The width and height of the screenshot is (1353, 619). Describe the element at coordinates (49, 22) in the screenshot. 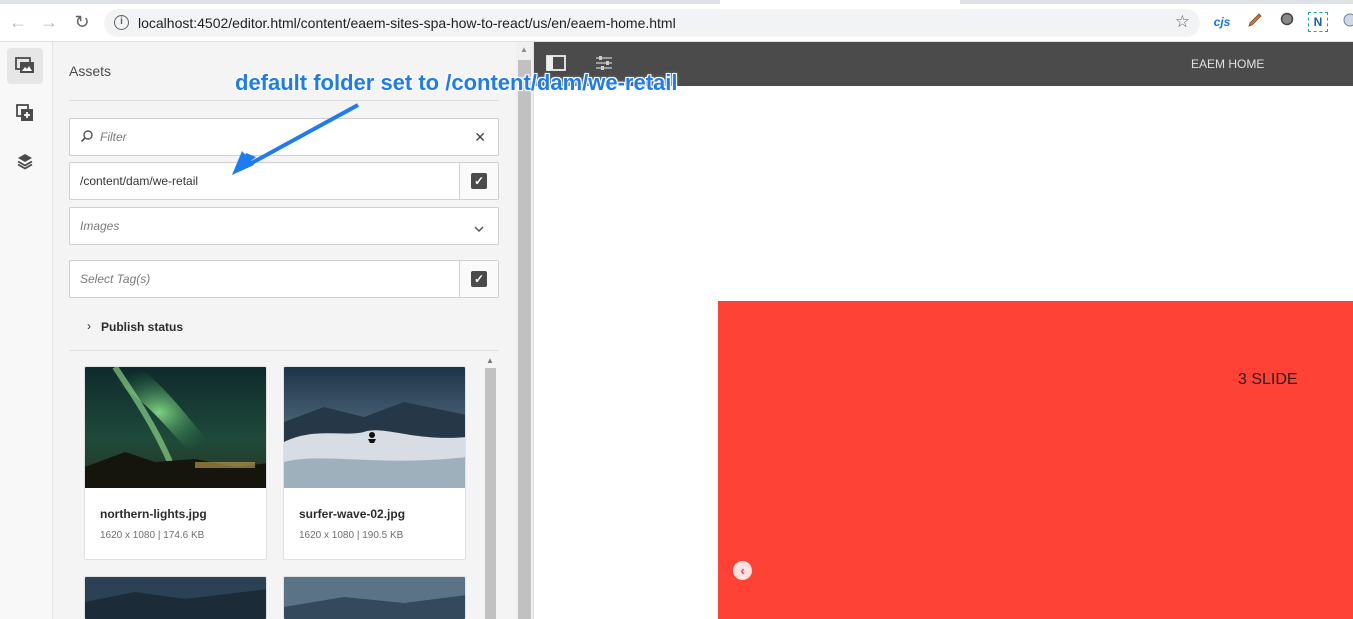

I see `forward-icon: →` at that location.